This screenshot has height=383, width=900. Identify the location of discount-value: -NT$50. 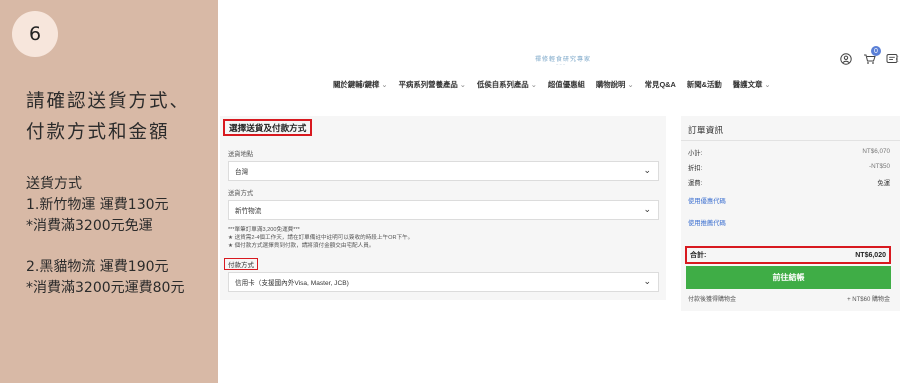
(879, 166).